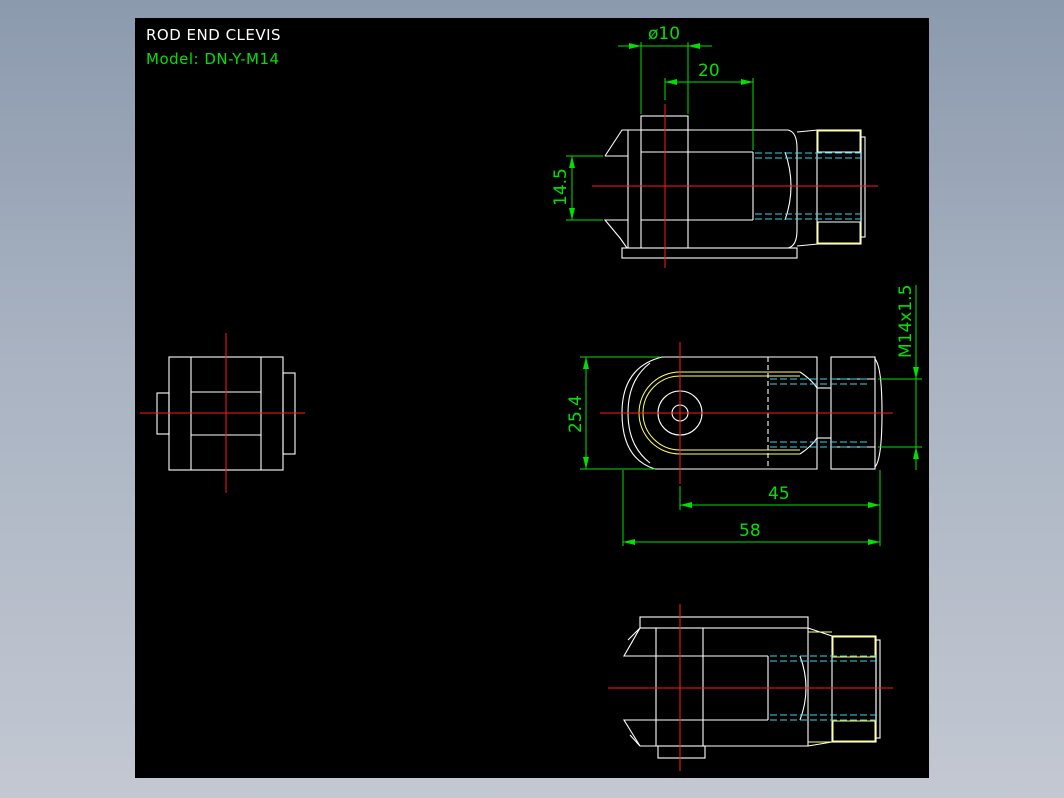  I want to click on drawing-title: ROD END CLEVIS, so click(213, 35).